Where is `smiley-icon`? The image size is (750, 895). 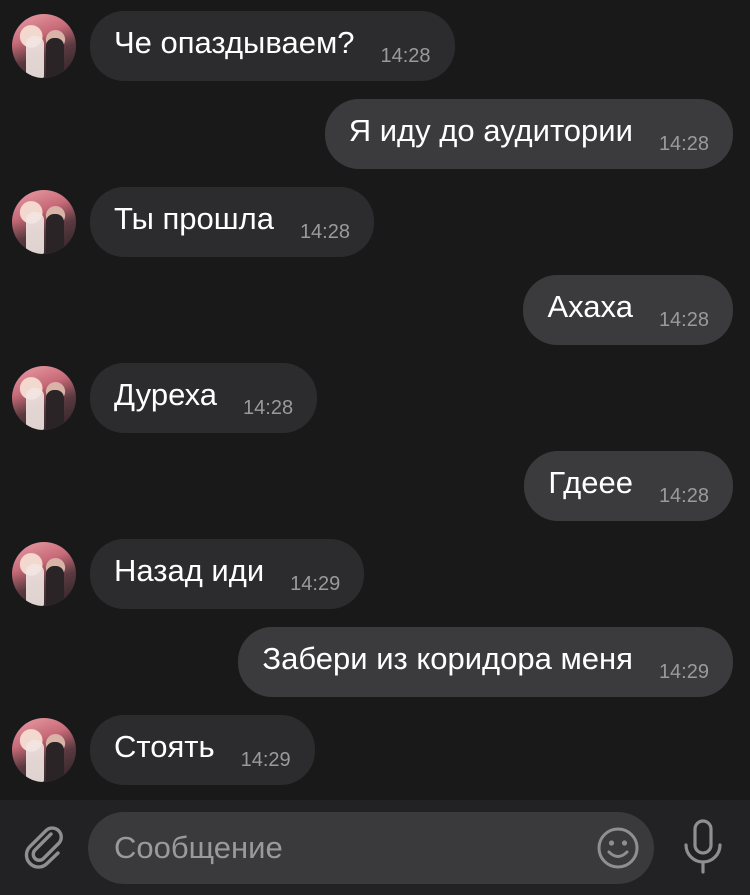 smiley-icon is located at coordinates (618, 848).